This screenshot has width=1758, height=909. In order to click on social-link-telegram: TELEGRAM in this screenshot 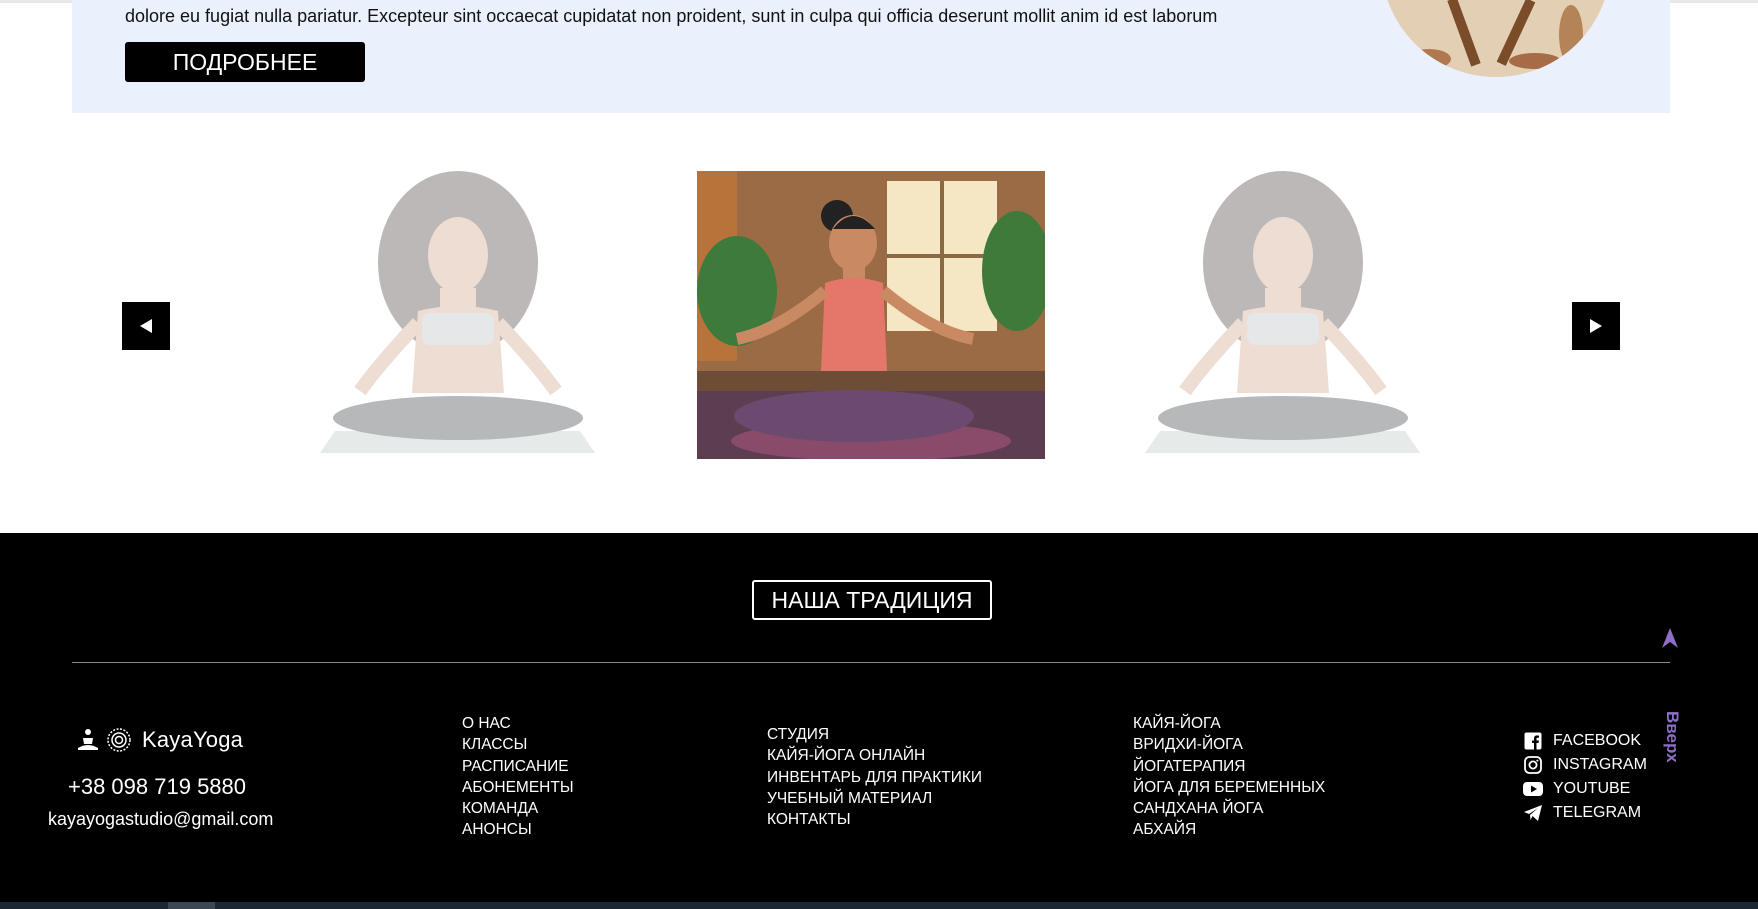, I will do `click(1584, 813)`.